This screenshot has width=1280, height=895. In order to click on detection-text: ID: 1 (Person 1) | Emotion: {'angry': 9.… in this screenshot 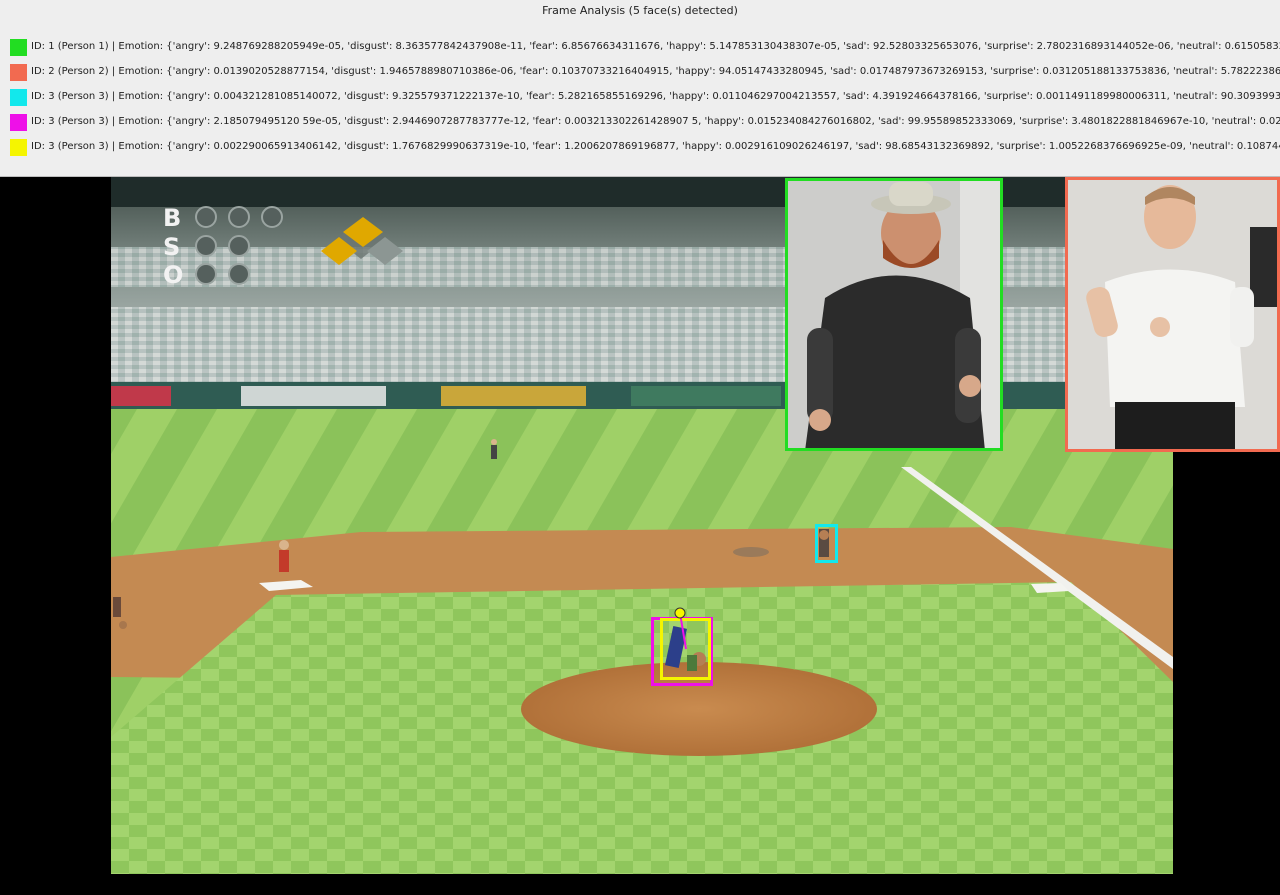, I will do `click(655, 46)`.